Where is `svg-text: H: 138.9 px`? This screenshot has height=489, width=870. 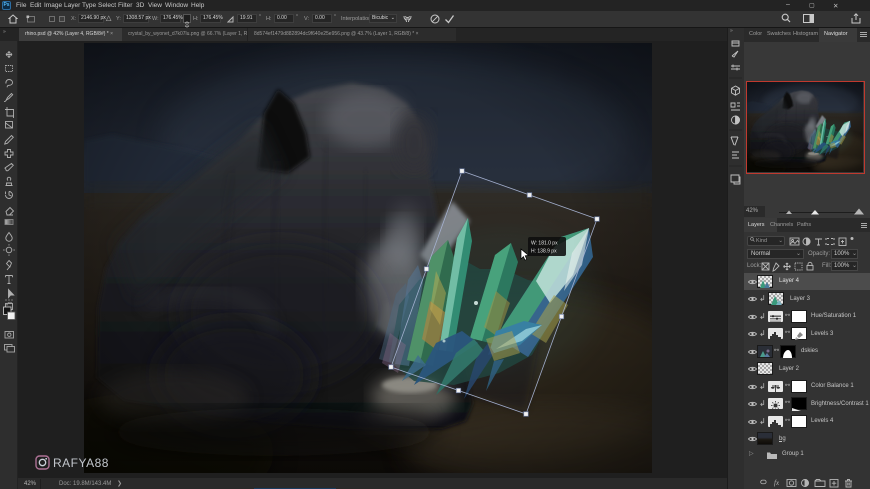
svg-text: H: 138.9 px is located at coordinates (544, 252).